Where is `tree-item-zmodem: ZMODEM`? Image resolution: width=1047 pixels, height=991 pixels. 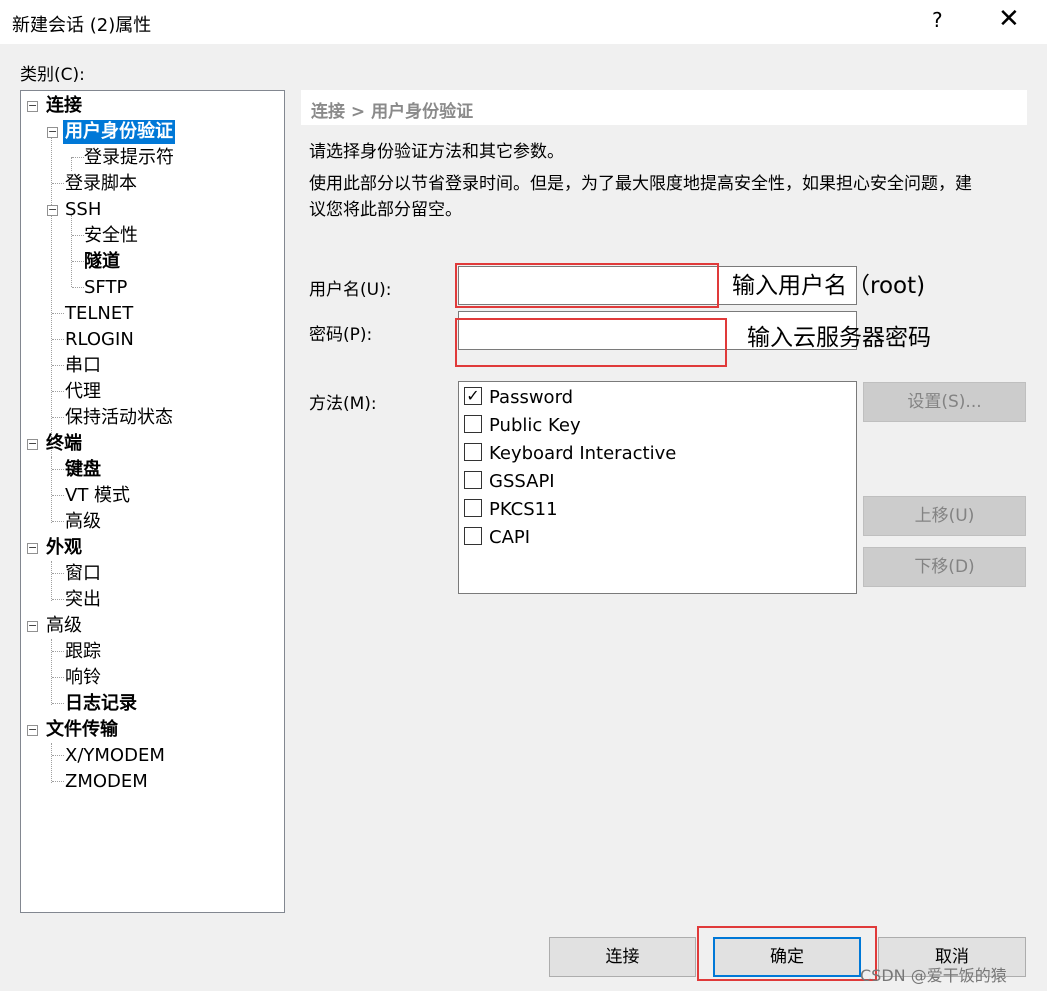
tree-item-zmodem: ZMODEM is located at coordinates (106, 782).